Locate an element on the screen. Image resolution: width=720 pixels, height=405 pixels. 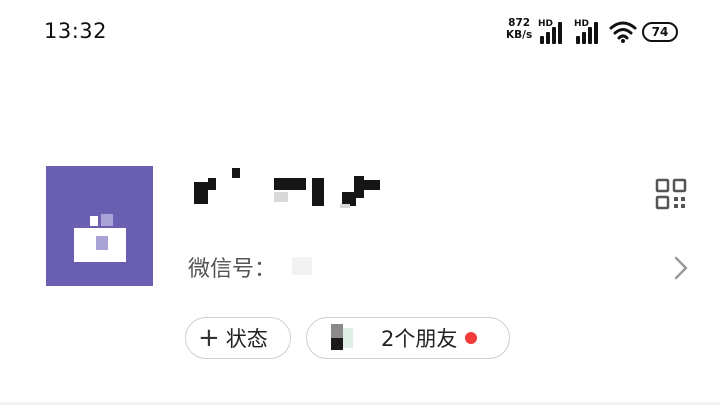
friend-avatar-pixelated is located at coordinates (340, 338).